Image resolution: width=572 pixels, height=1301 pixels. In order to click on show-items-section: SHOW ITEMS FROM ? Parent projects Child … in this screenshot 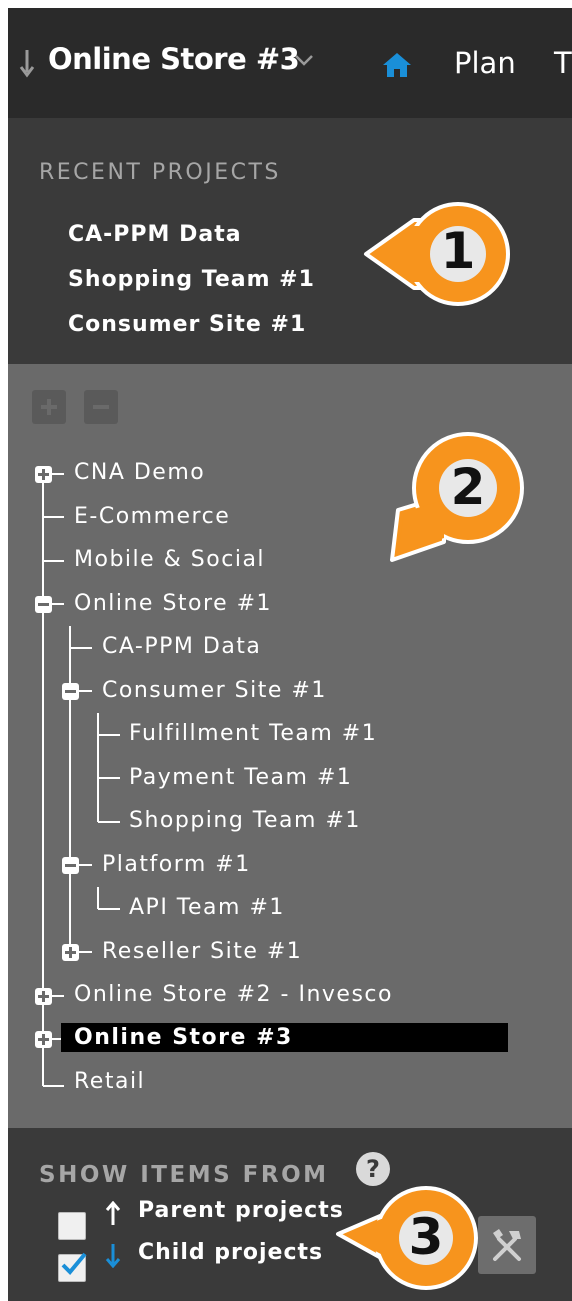, I will do `click(290, 1214)`.